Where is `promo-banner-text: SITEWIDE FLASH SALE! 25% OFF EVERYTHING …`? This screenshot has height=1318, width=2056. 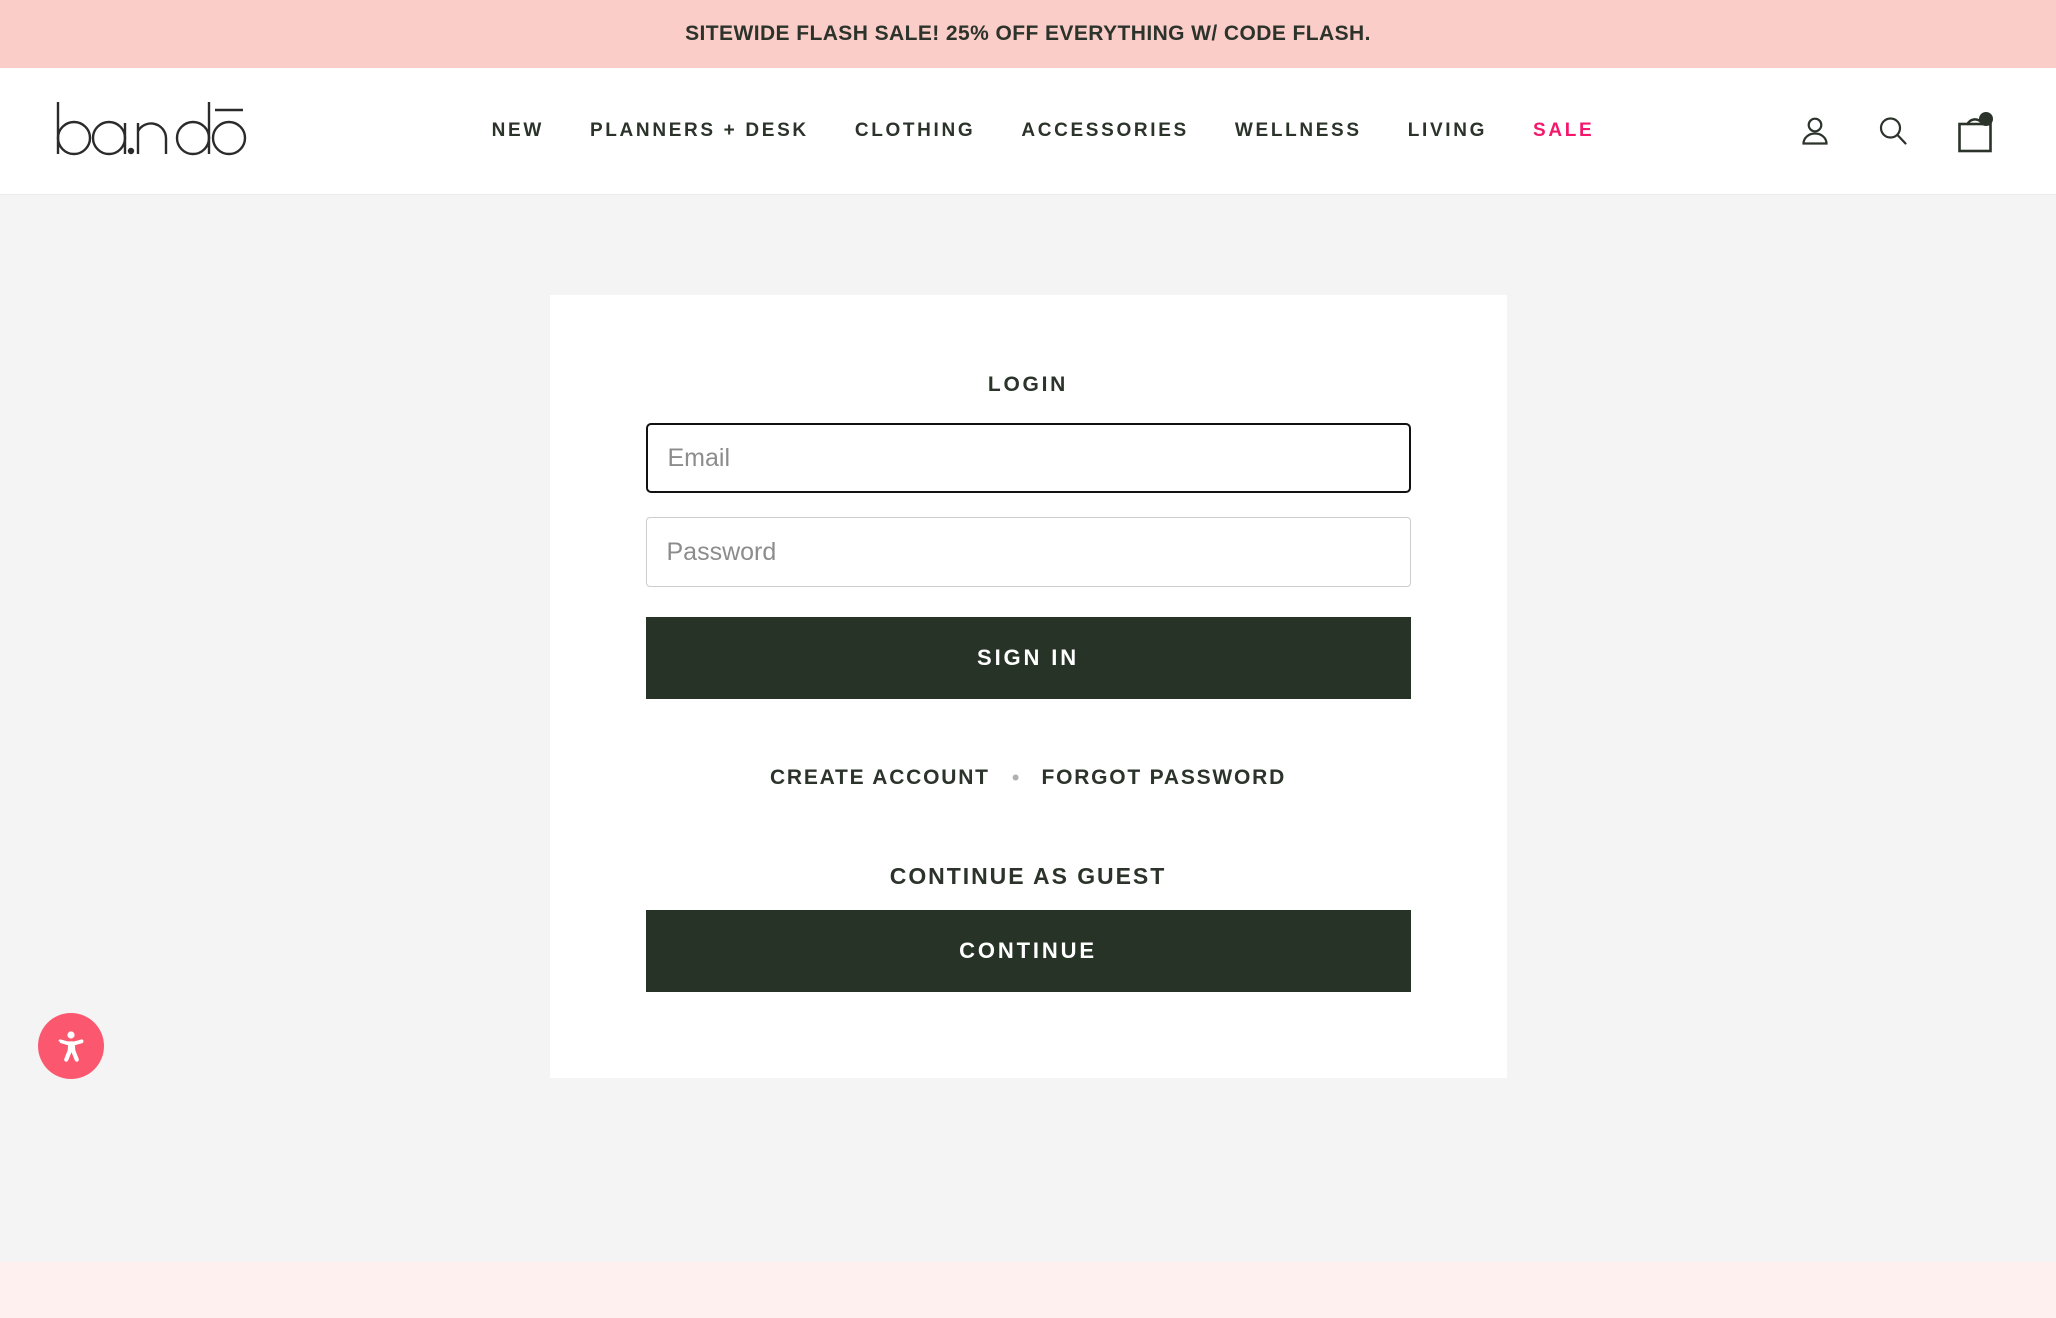 promo-banner-text: SITEWIDE FLASH SALE! 25% OFF EVERYTHING … is located at coordinates (1028, 33).